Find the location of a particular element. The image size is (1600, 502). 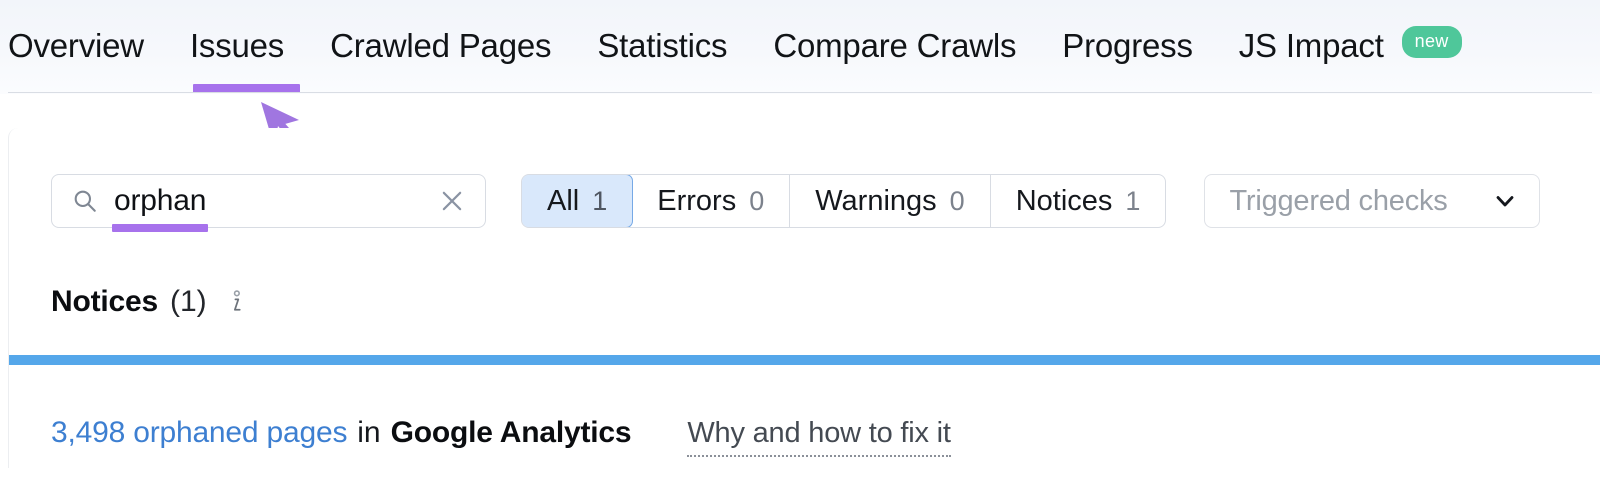

triggered-checks-dropdown-label: Triggered checks is located at coordinates (1338, 200).